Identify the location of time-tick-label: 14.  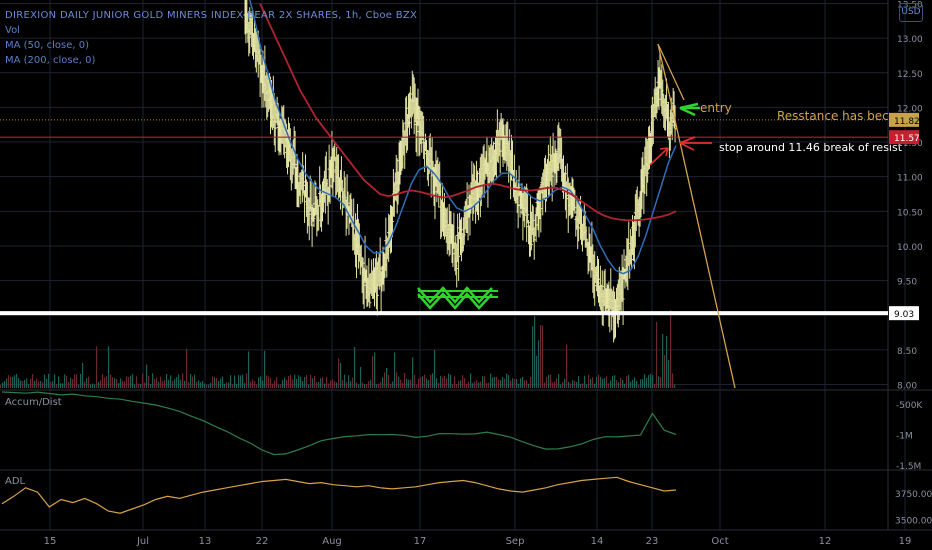
(597, 541).